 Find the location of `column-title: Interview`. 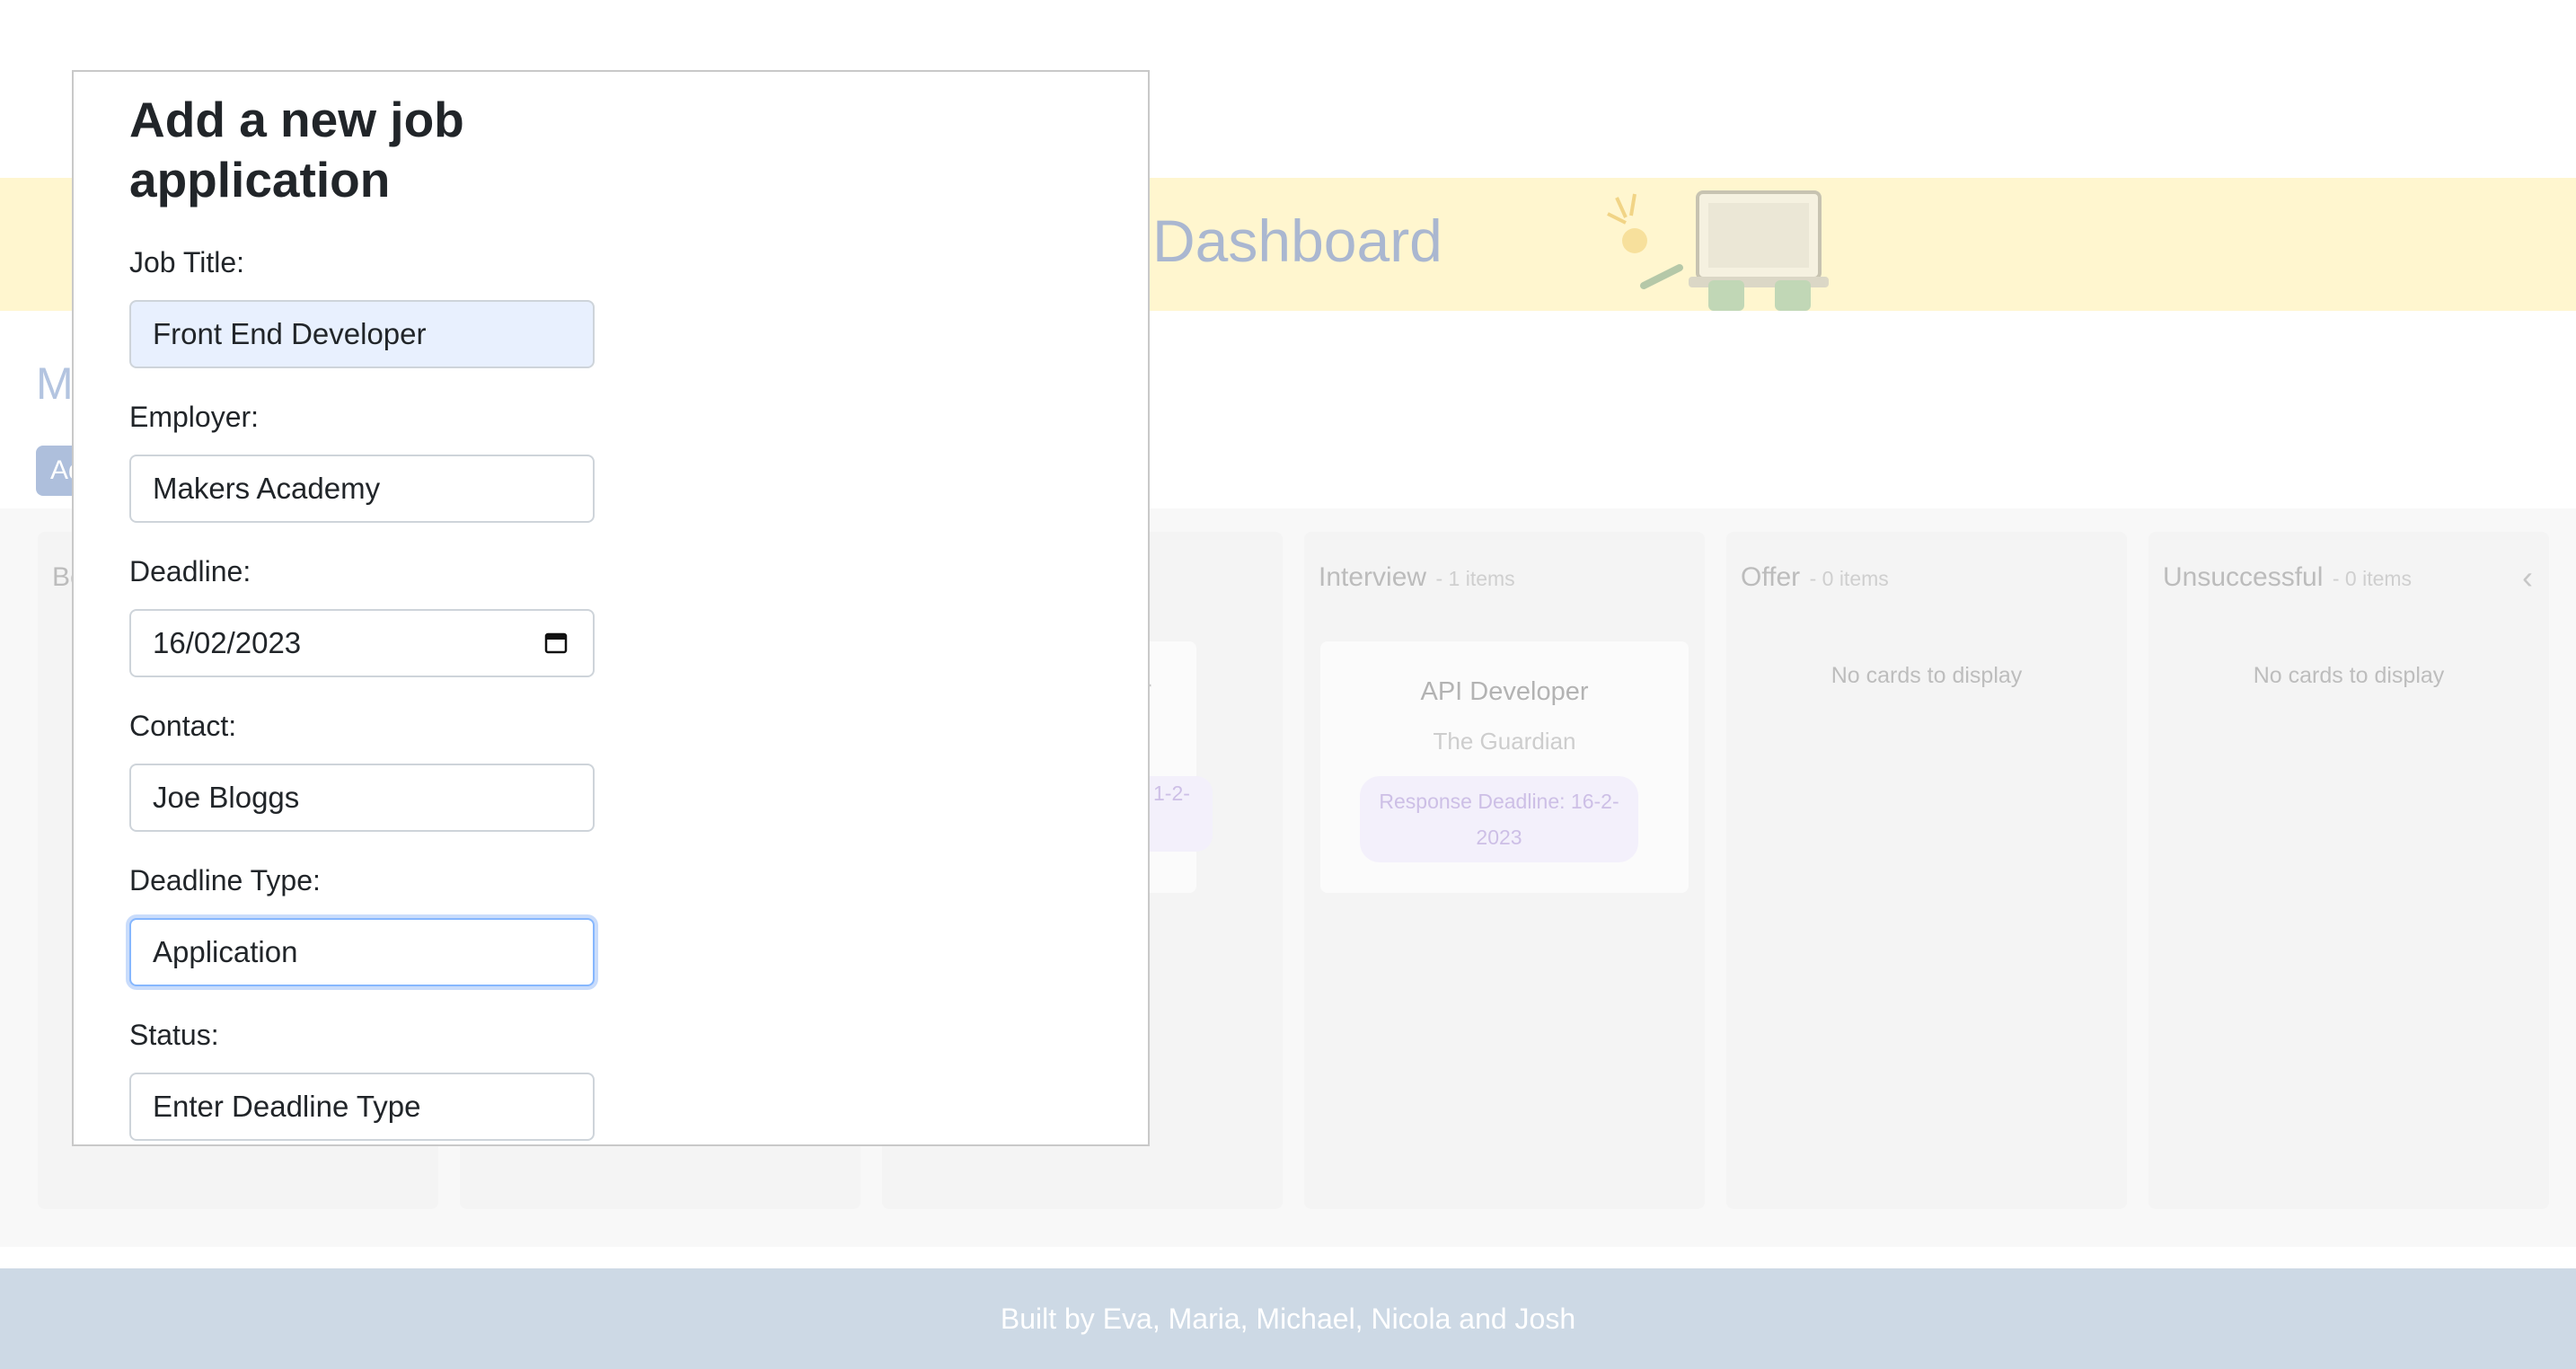

column-title: Interview is located at coordinates (1373, 577).